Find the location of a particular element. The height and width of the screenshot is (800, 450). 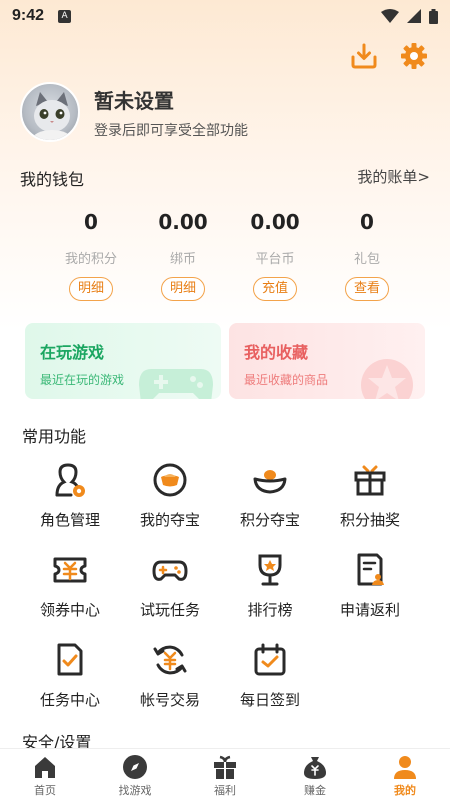

wallet-item-bound-coins: 0.00 绑币 明细 is located at coordinates (183, 255).